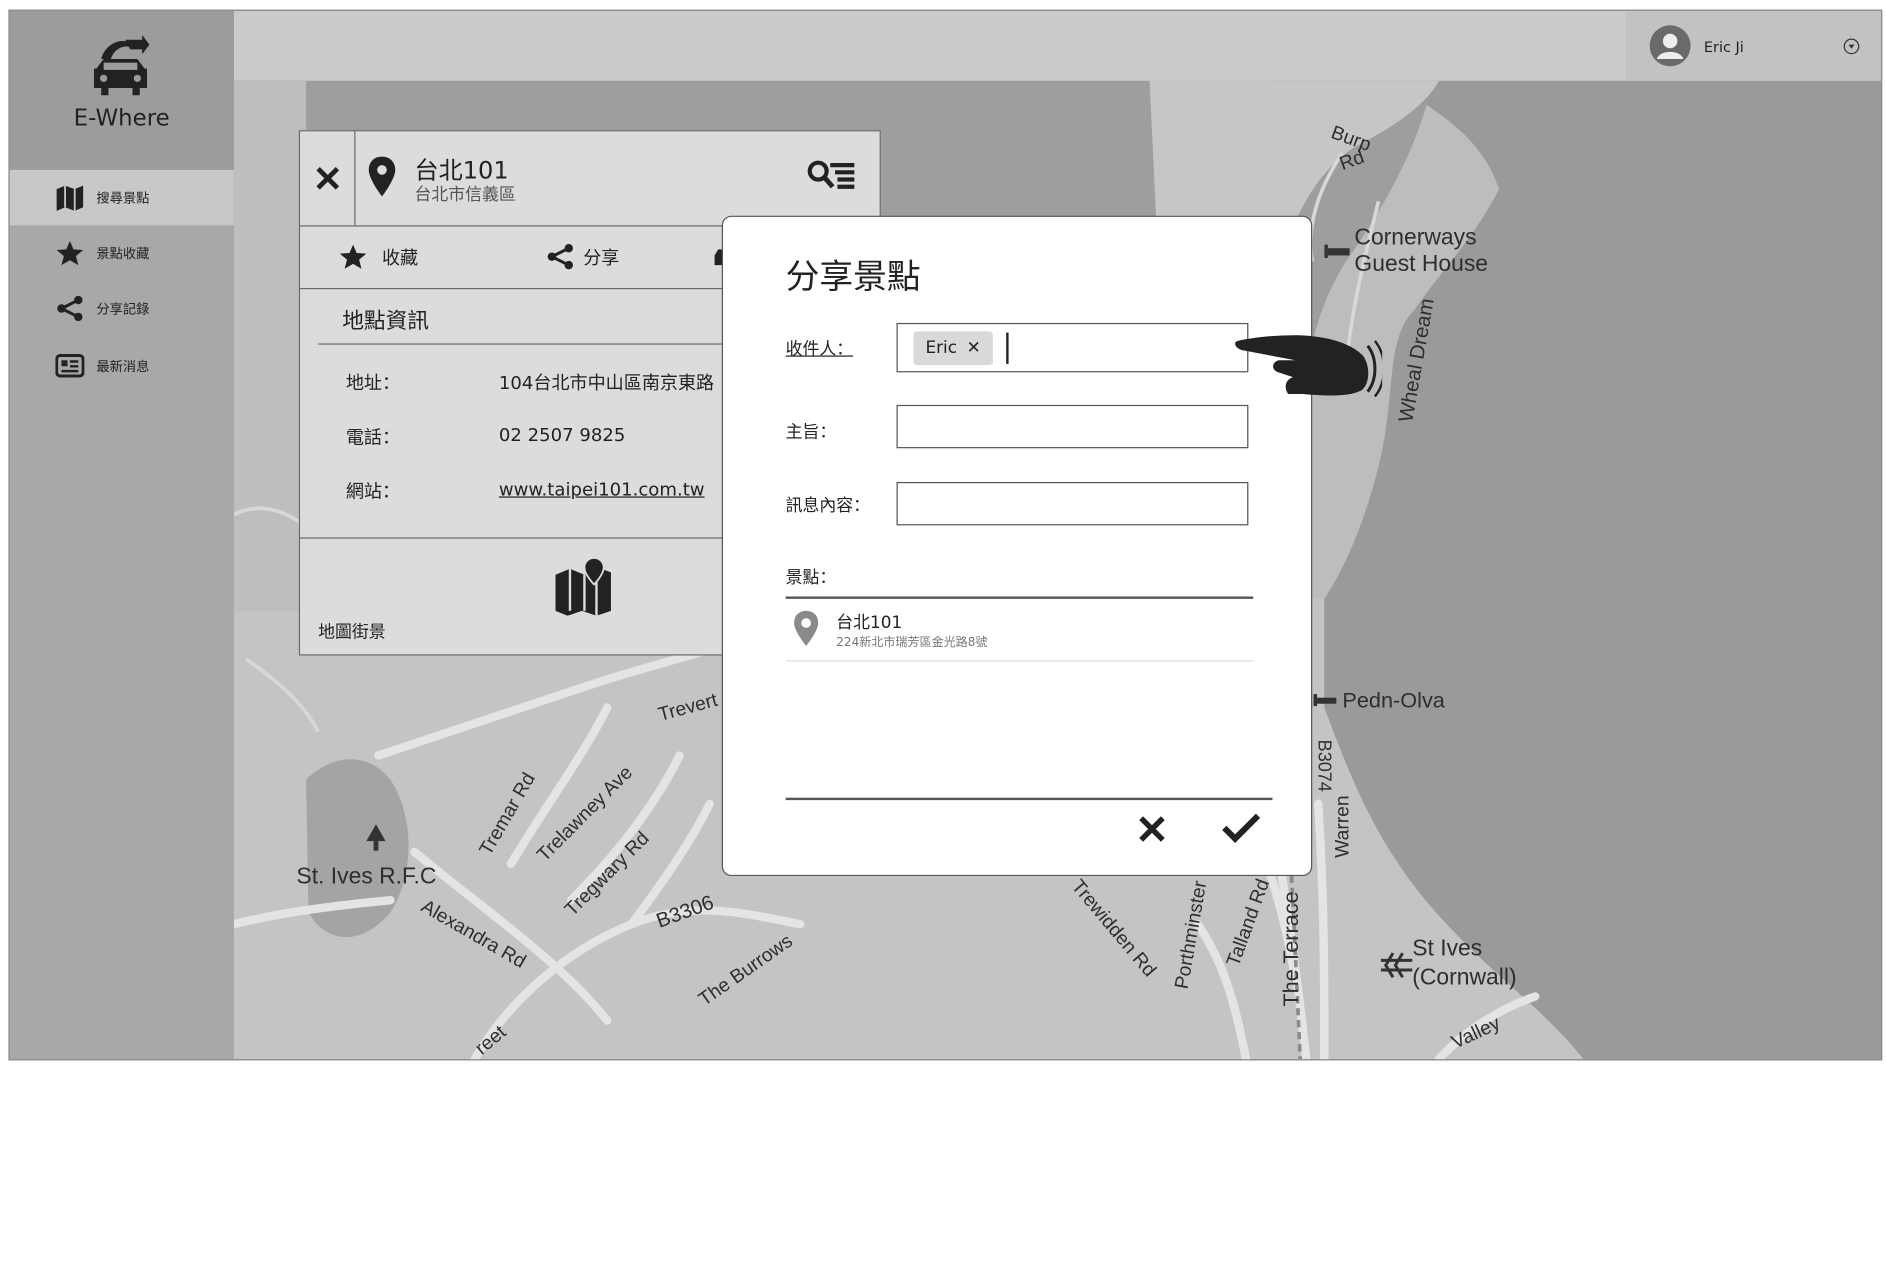 This screenshot has height=1271, width=1886. Describe the element at coordinates (583, 586) in the screenshot. I see `map-pin-icon` at that location.